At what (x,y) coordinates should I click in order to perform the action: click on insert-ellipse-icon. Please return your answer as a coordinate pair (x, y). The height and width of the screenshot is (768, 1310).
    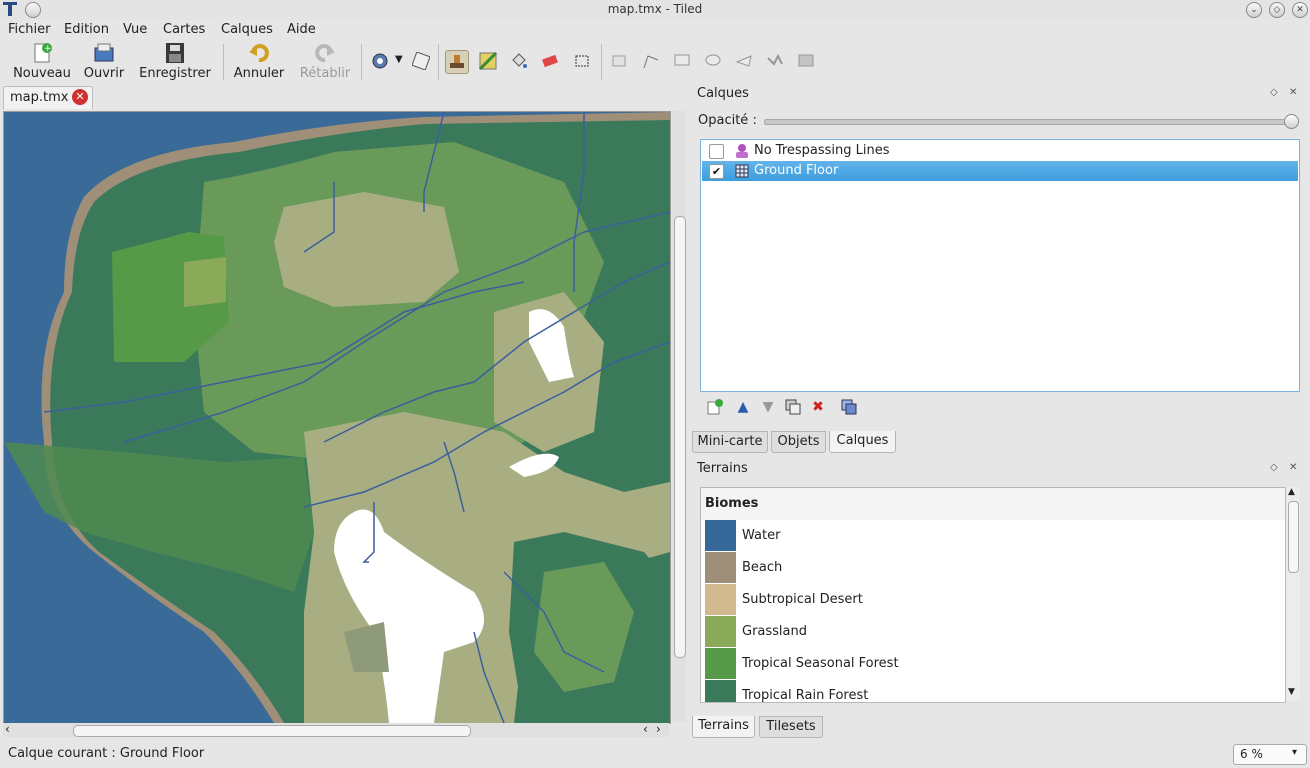
    Looking at the image, I should click on (713, 61).